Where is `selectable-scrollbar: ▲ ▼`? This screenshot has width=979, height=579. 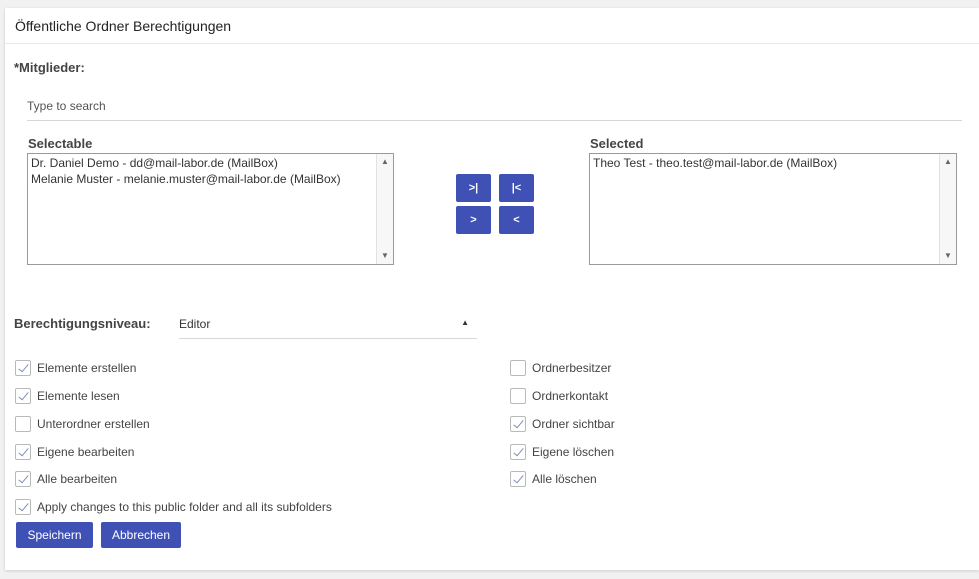 selectable-scrollbar: ▲ ▼ is located at coordinates (384, 209).